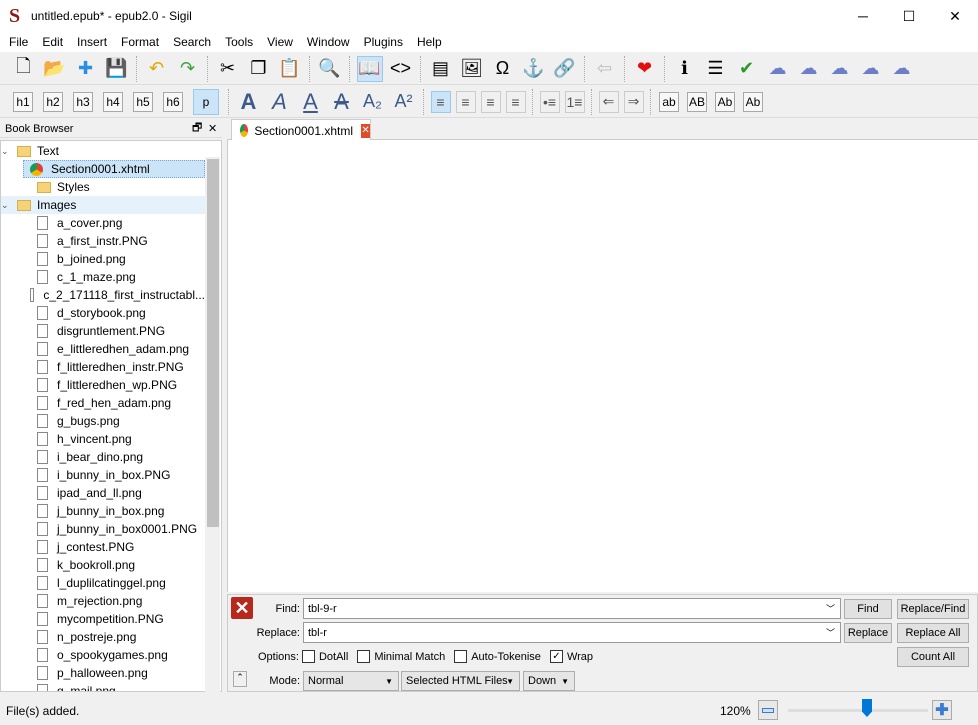  What do you see at coordinates (515, 101) in the screenshot?
I see `justify-icon: ≡` at bounding box center [515, 101].